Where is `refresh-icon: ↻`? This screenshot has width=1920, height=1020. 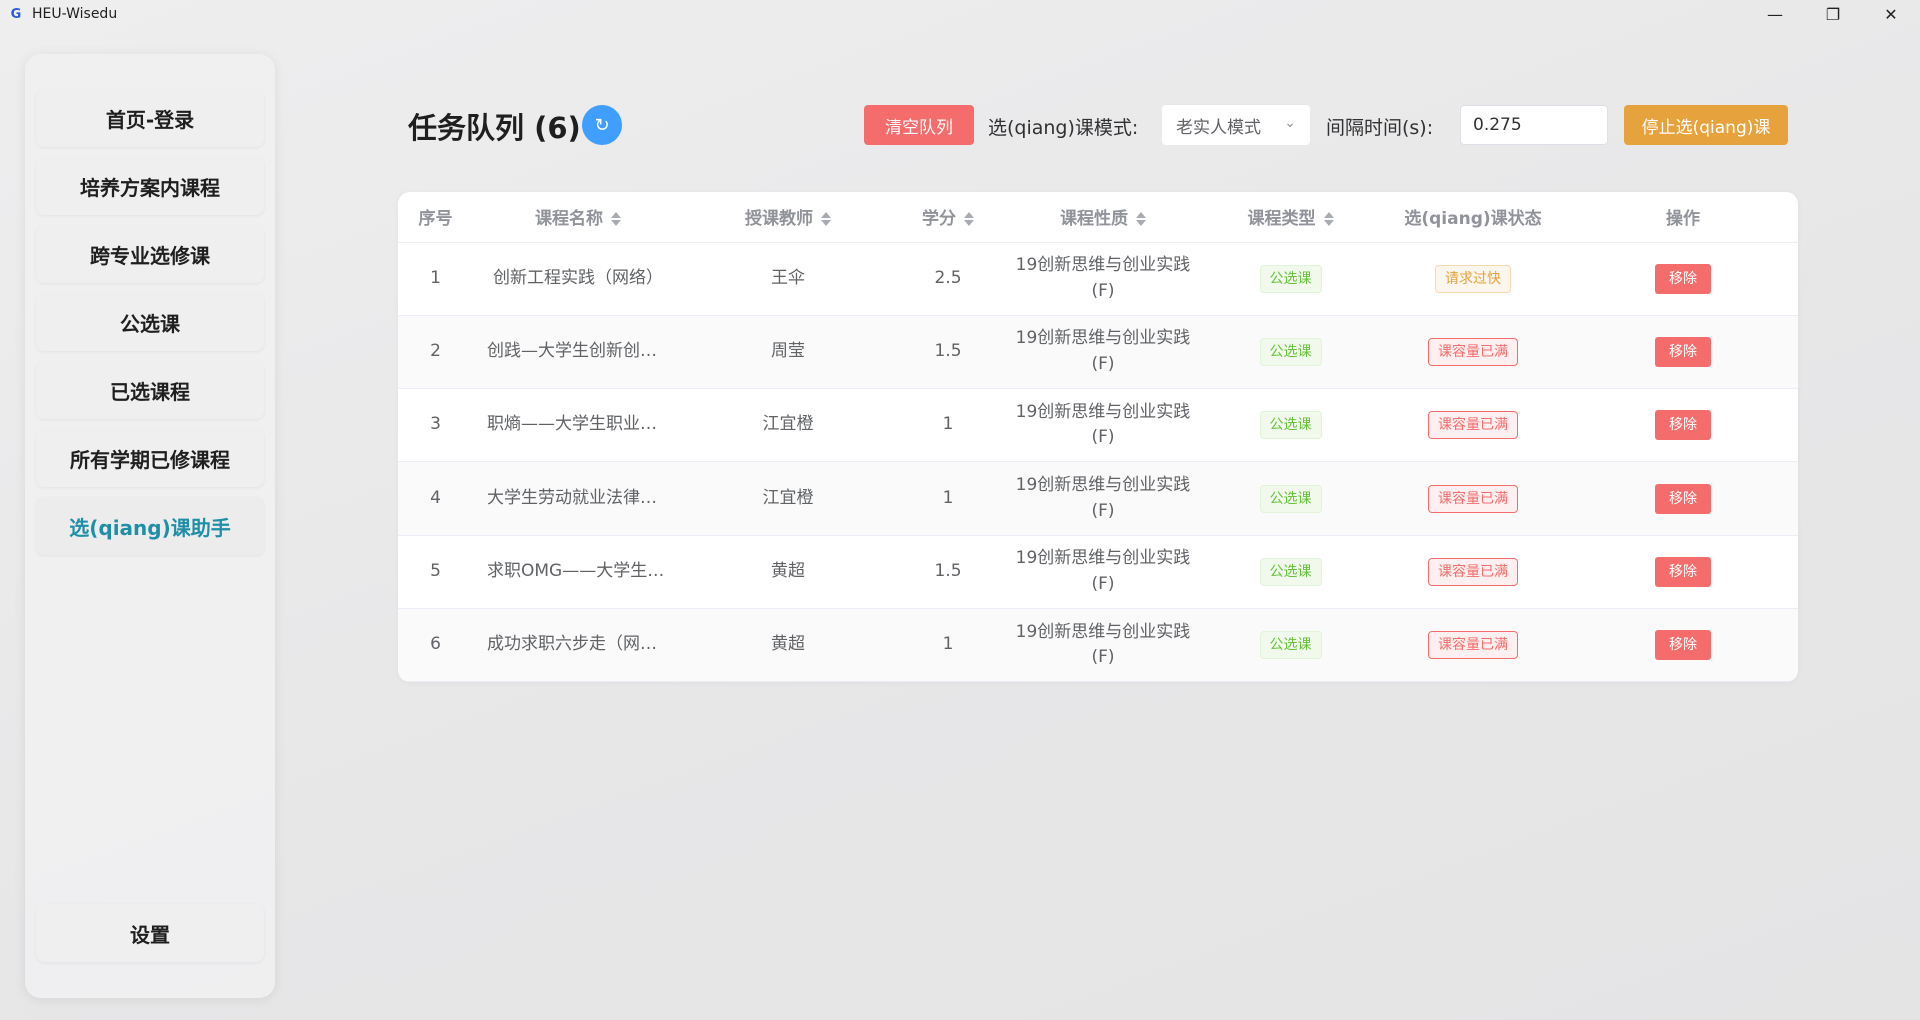
refresh-icon: ↻ is located at coordinates (602, 125).